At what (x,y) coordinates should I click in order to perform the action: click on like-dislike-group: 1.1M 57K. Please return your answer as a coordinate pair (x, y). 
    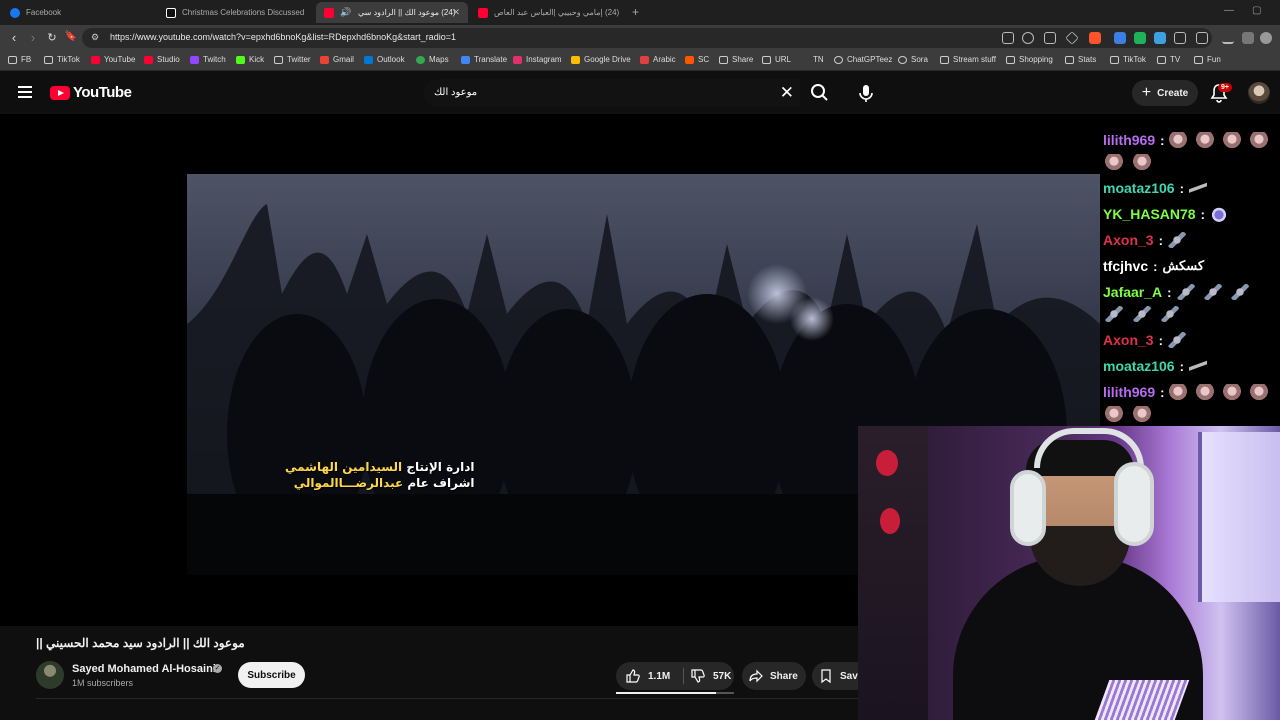
    Looking at the image, I should click on (675, 676).